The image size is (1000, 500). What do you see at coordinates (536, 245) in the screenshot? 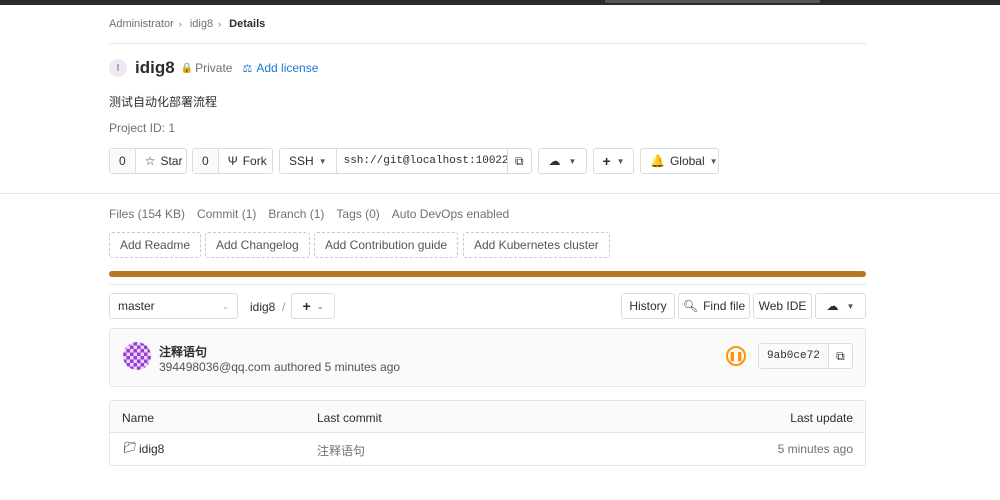
I see `add-kubernetes-button: Add Kubernetes cluster` at bounding box center [536, 245].